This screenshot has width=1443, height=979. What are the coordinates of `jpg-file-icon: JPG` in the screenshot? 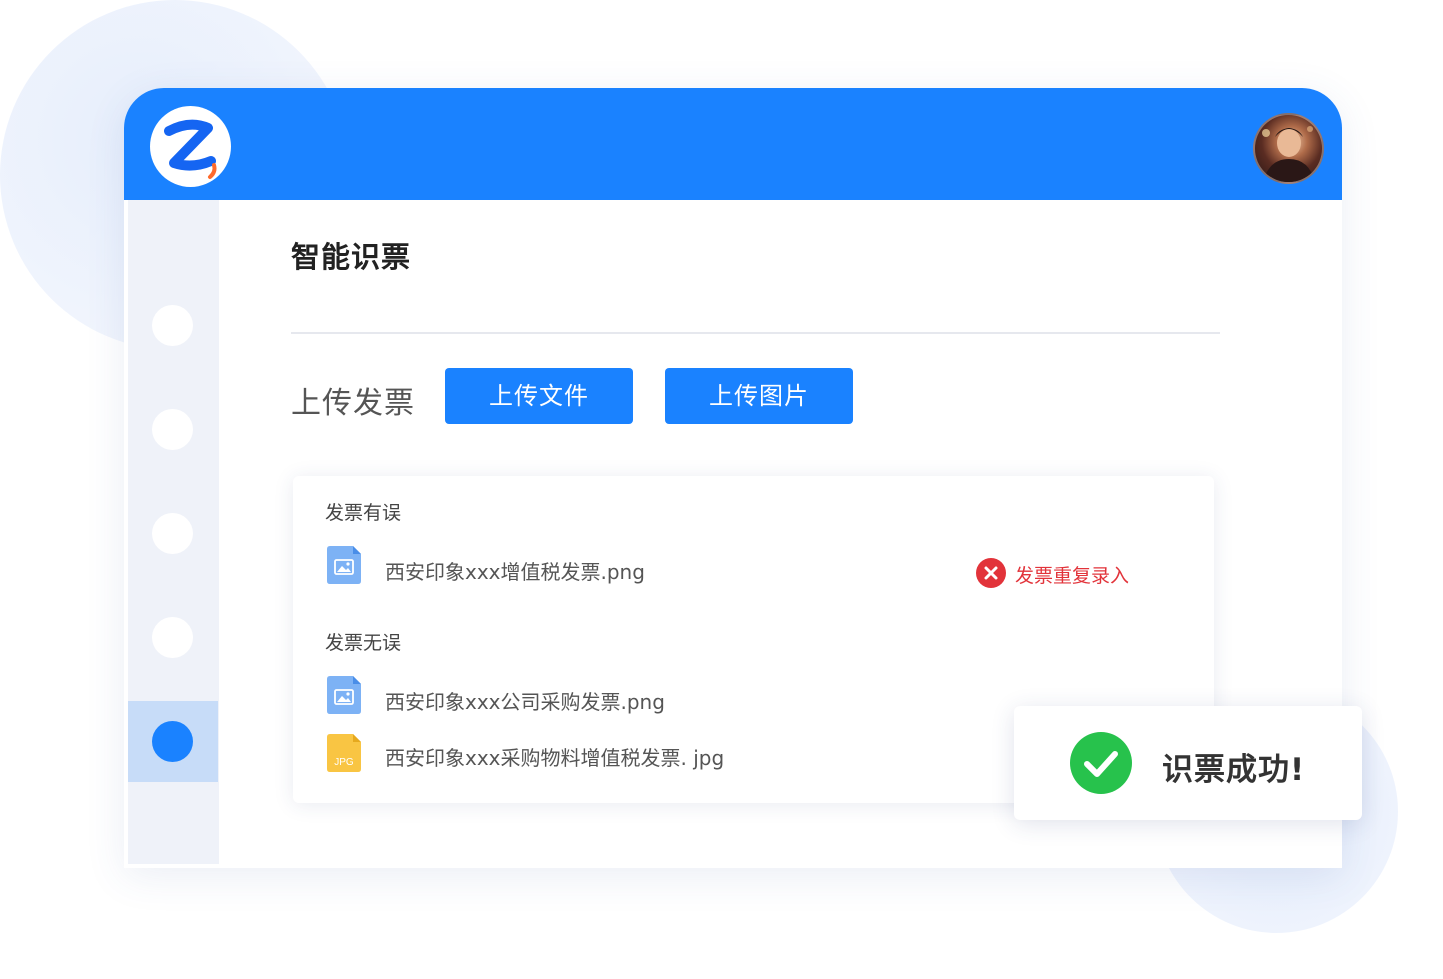 It's located at (344, 753).